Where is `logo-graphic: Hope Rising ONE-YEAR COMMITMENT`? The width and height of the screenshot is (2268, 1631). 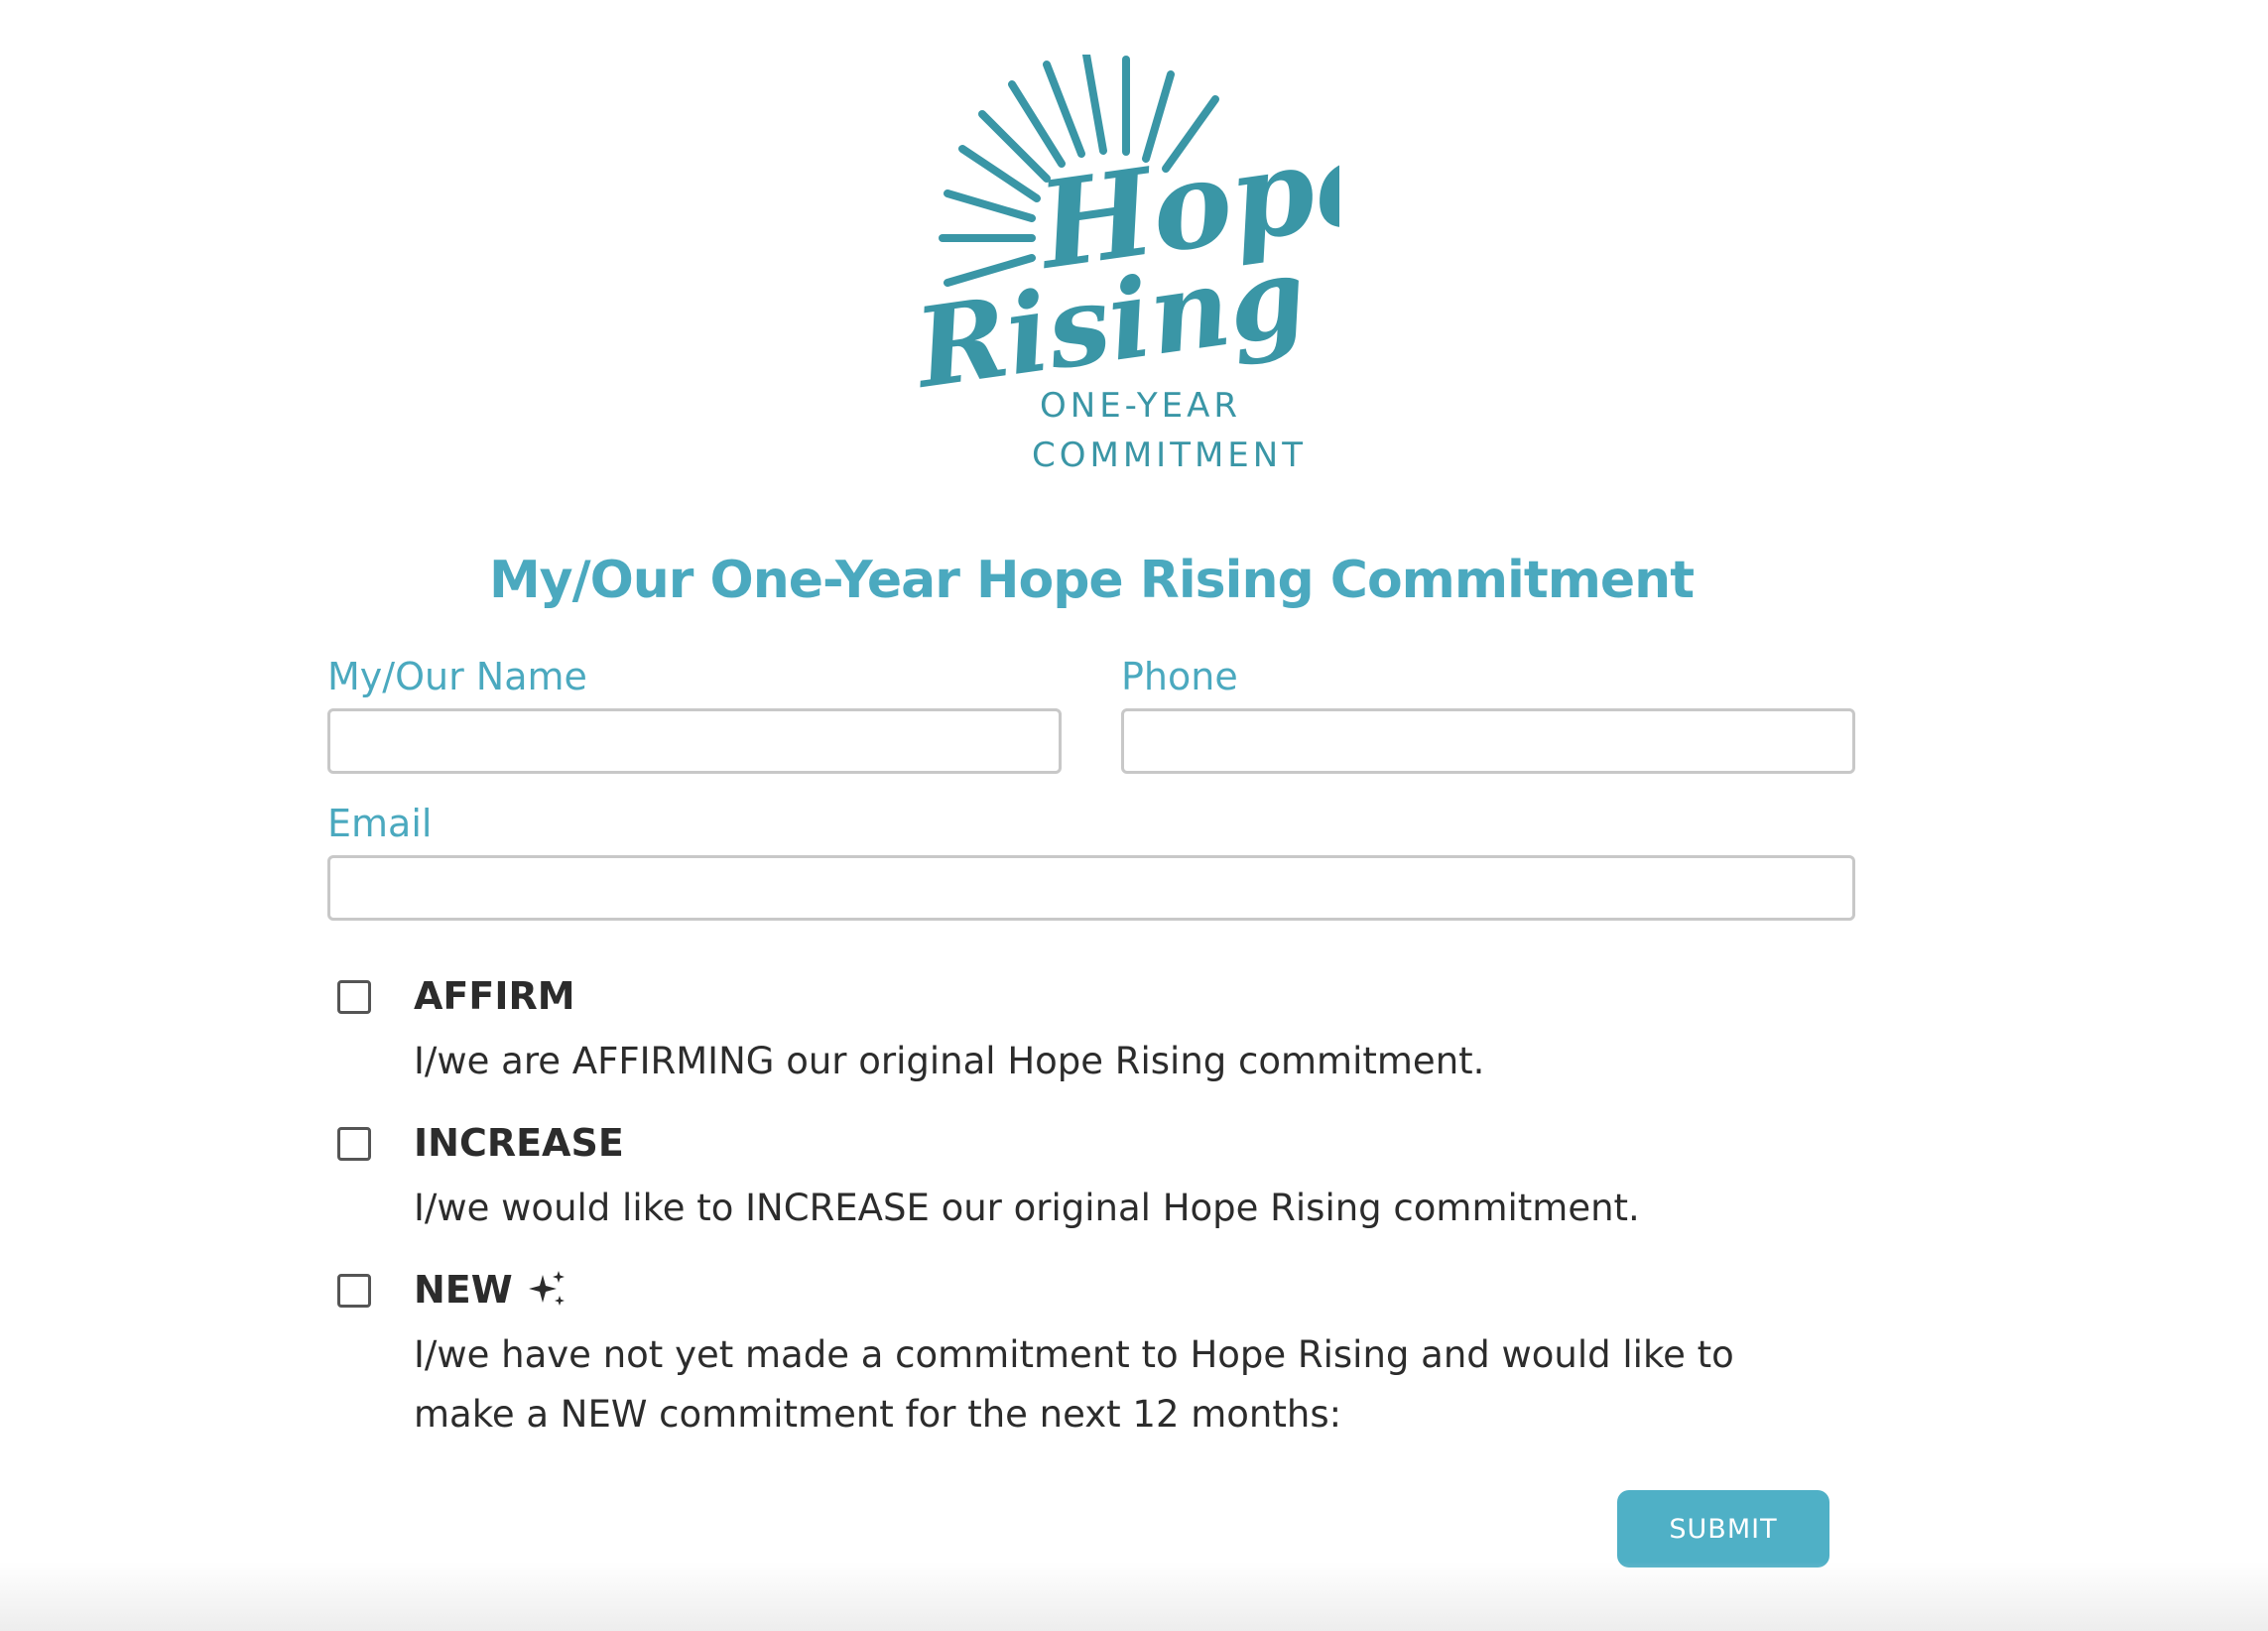
logo-graphic: Hope Rising ONE-YEAR COMMITMENT is located at coordinates (1122, 265).